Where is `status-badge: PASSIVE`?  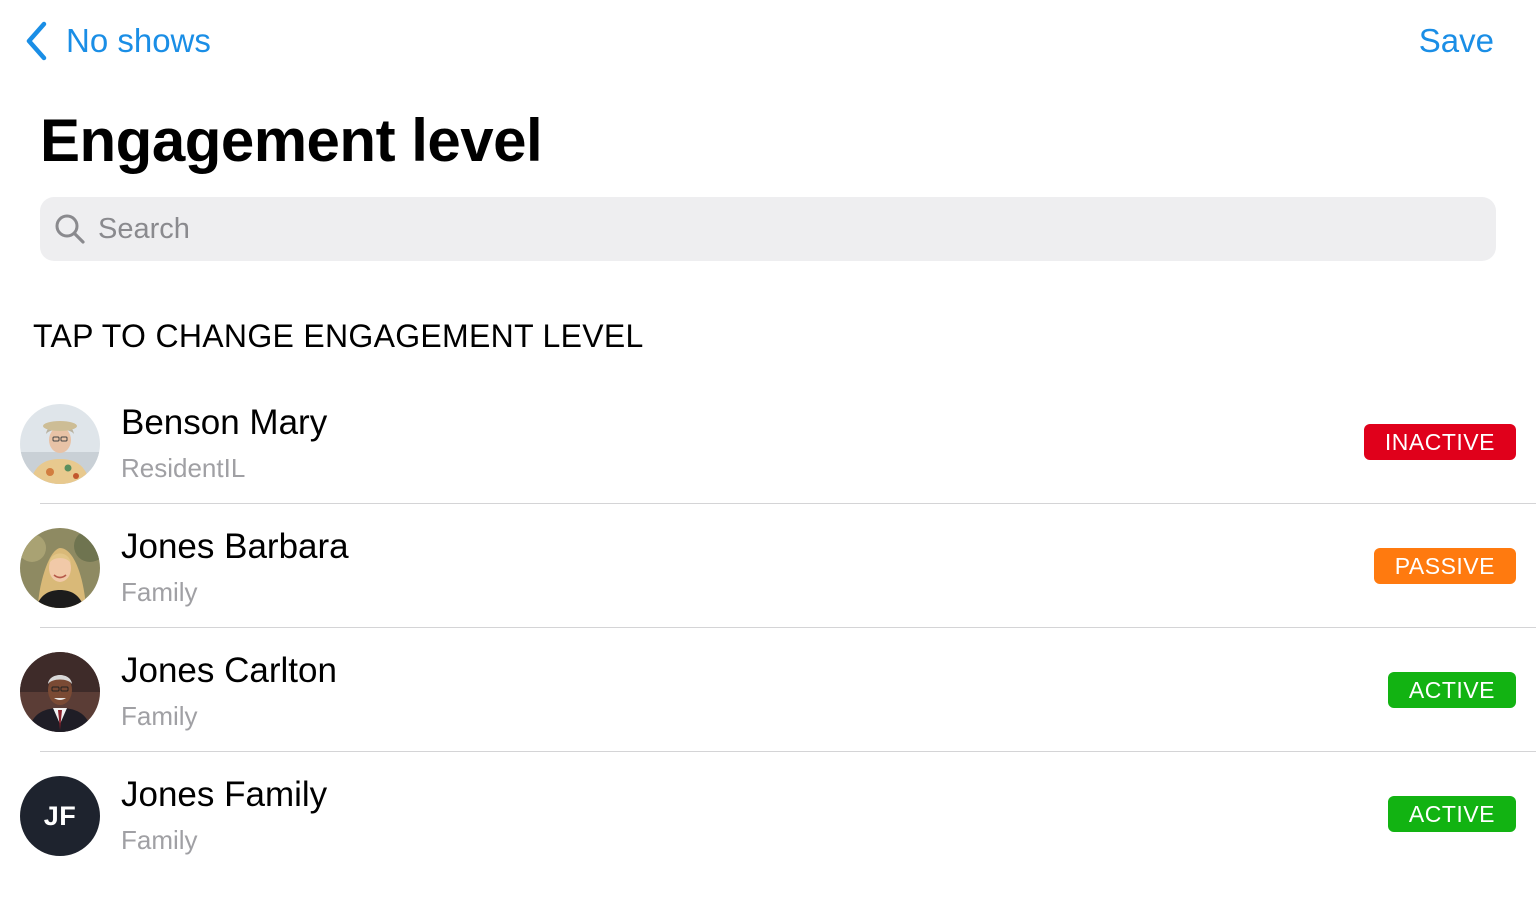 status-badge: PASSIVE is located at coordinates (1444, 566).